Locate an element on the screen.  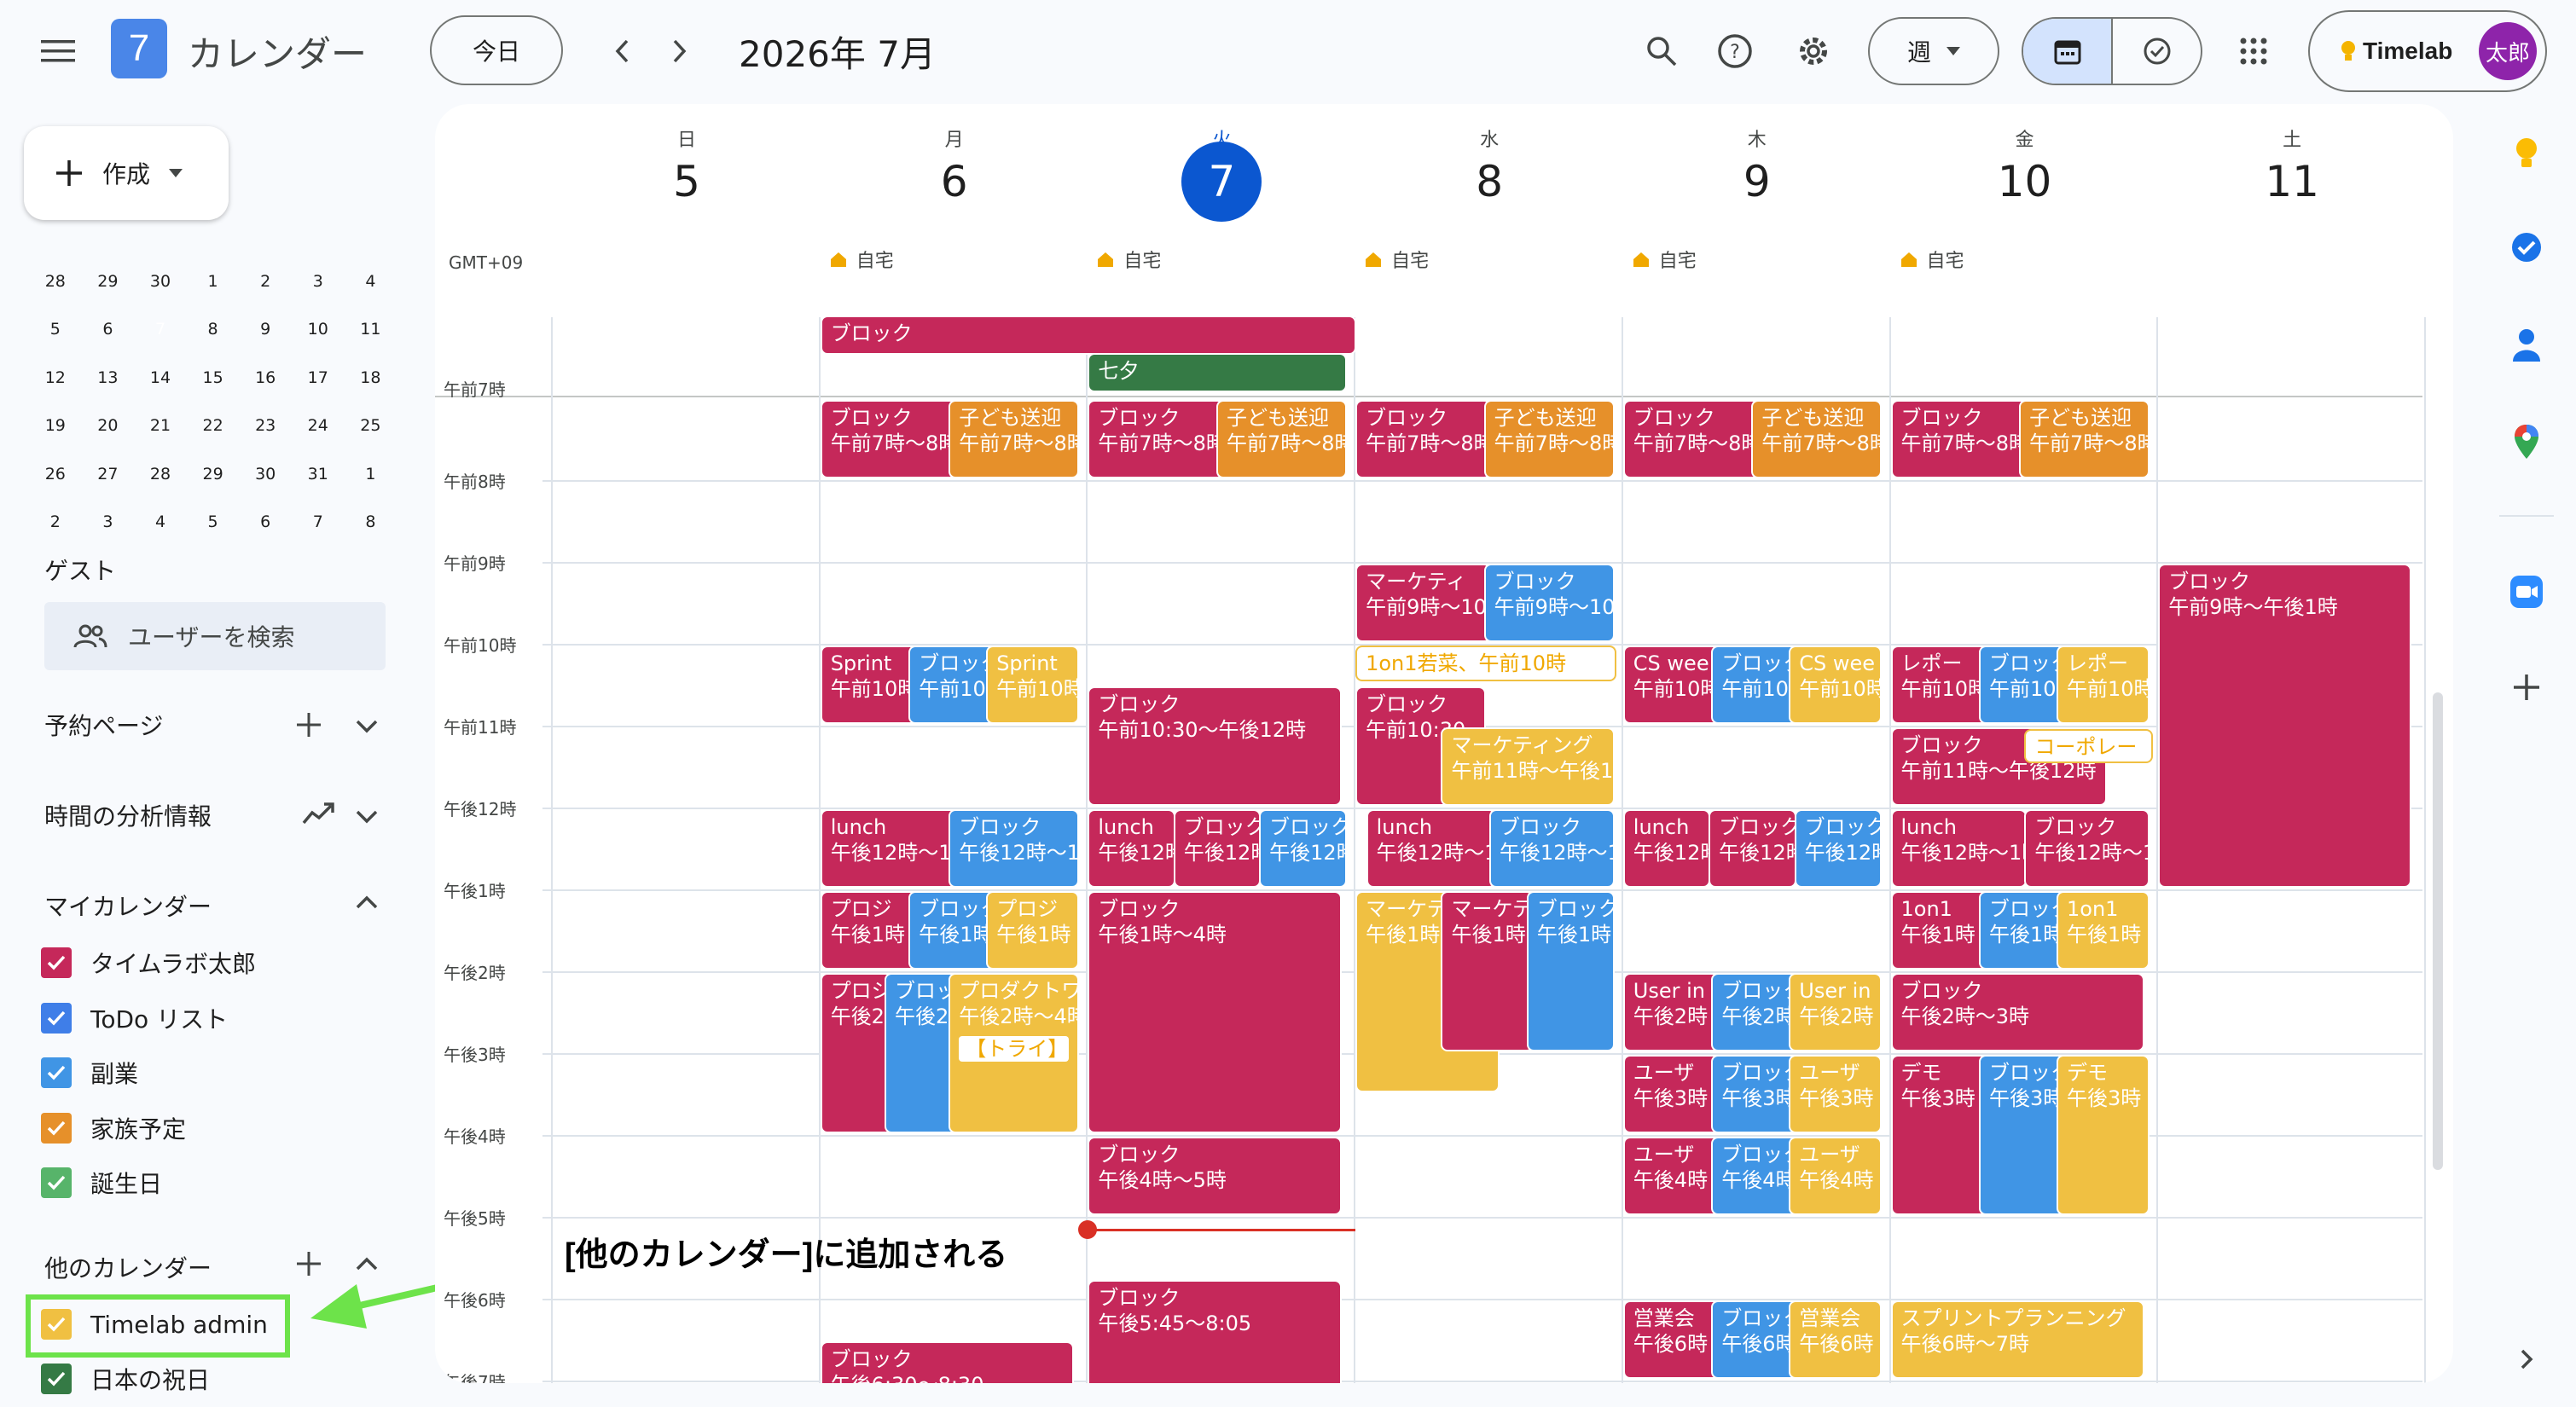
keep-lightbulb-icon is located at coordinates (2526, 153).